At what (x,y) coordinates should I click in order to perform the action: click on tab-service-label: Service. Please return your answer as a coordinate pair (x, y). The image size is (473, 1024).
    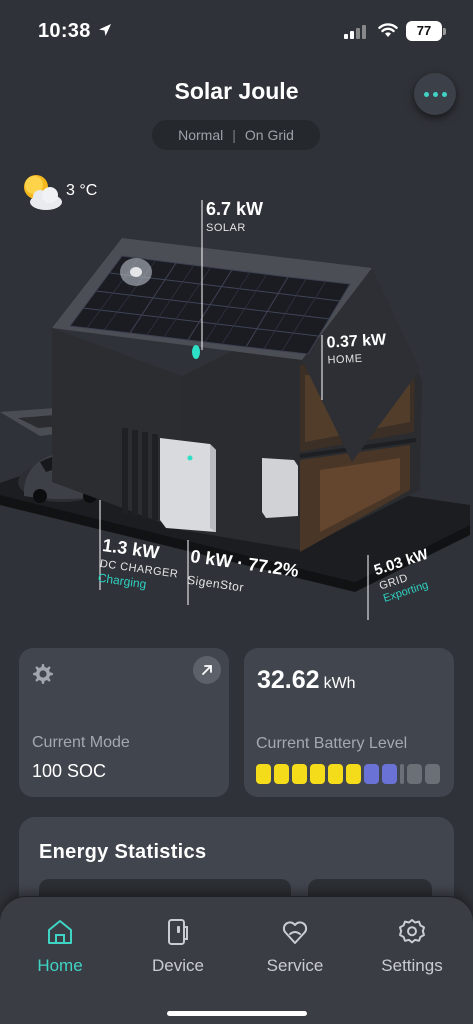
    Looking at the image, I should click on (295, 965).